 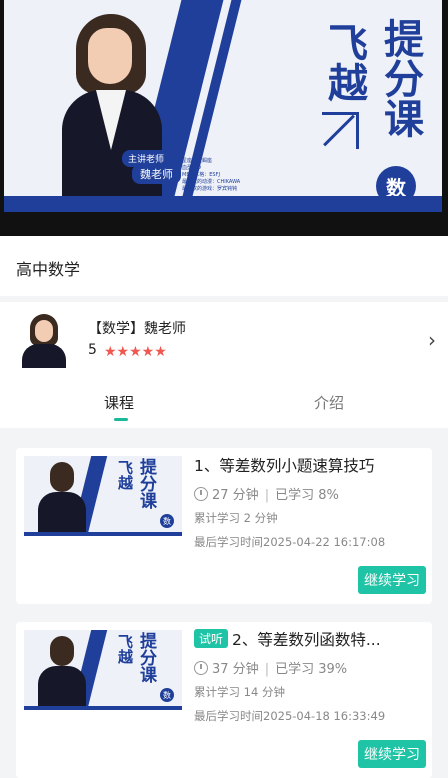 I want to click on active-tab-indicator, so click(x=121, y=419).